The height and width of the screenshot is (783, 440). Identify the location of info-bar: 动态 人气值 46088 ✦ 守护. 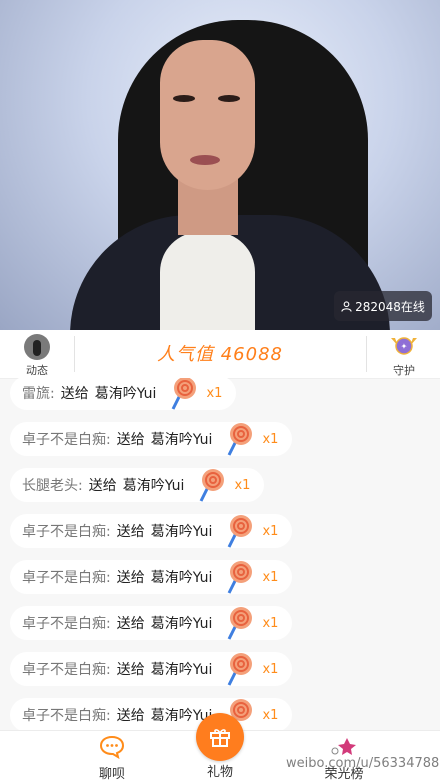
(220, 354).